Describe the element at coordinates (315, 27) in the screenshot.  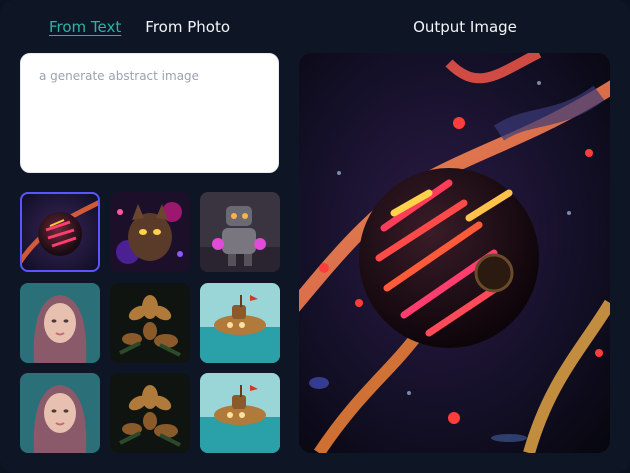
I see `output-heading-wrap: Output Image` at that location.